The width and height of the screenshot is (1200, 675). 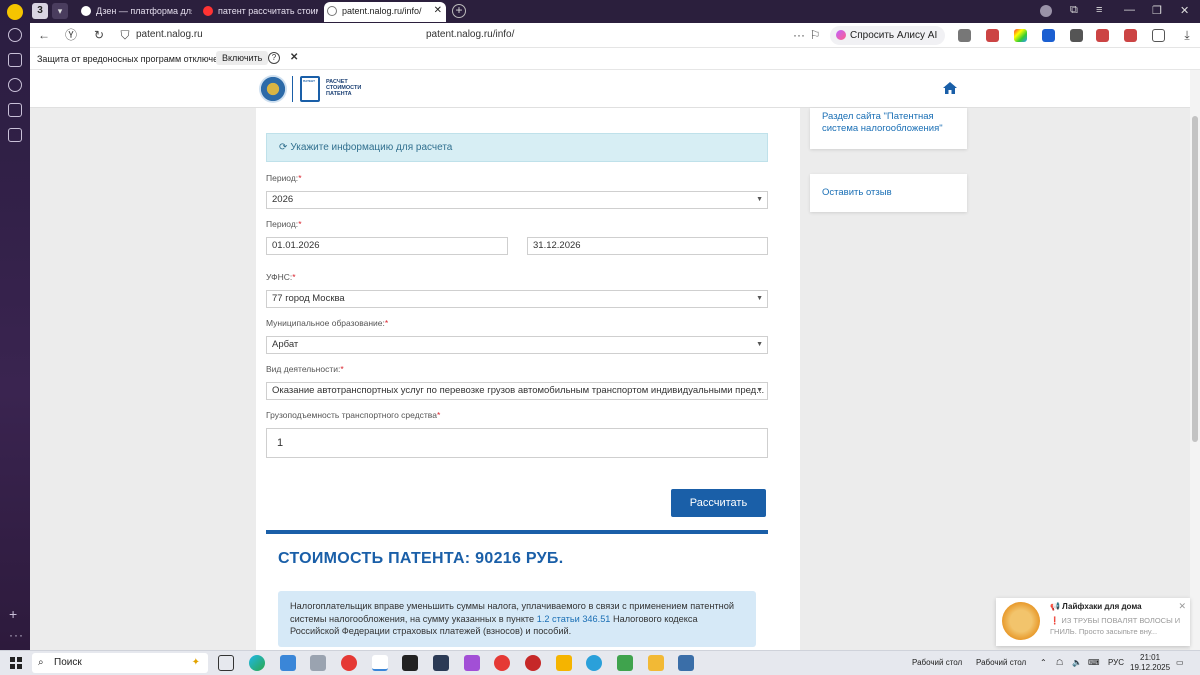 What do you see at coordinates (380, 663) in the screenshot?
I see `yandex-browser-taskbar-icon` at bounding box center [380, 663].